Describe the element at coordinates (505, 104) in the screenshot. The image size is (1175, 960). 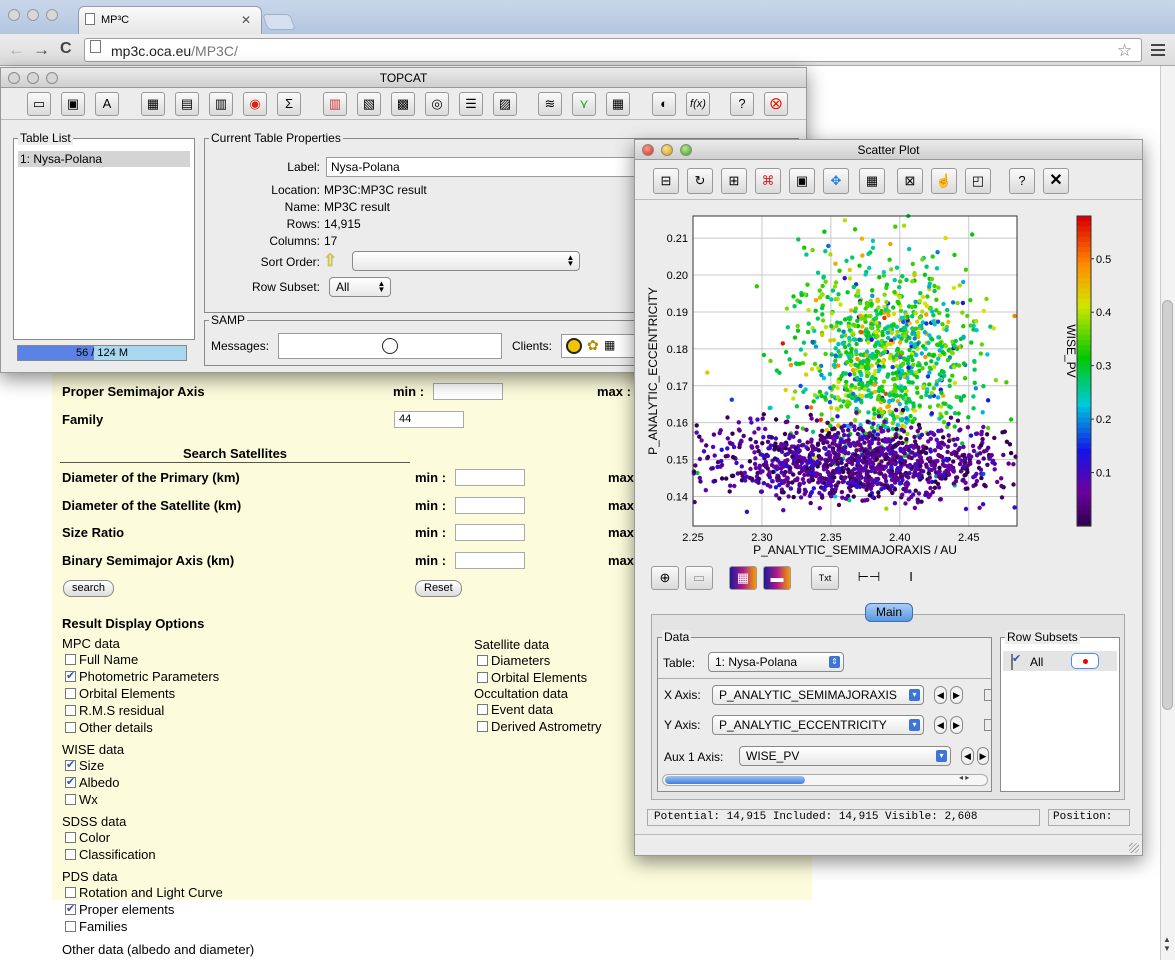
I see `density-icon: ▨` at that location.